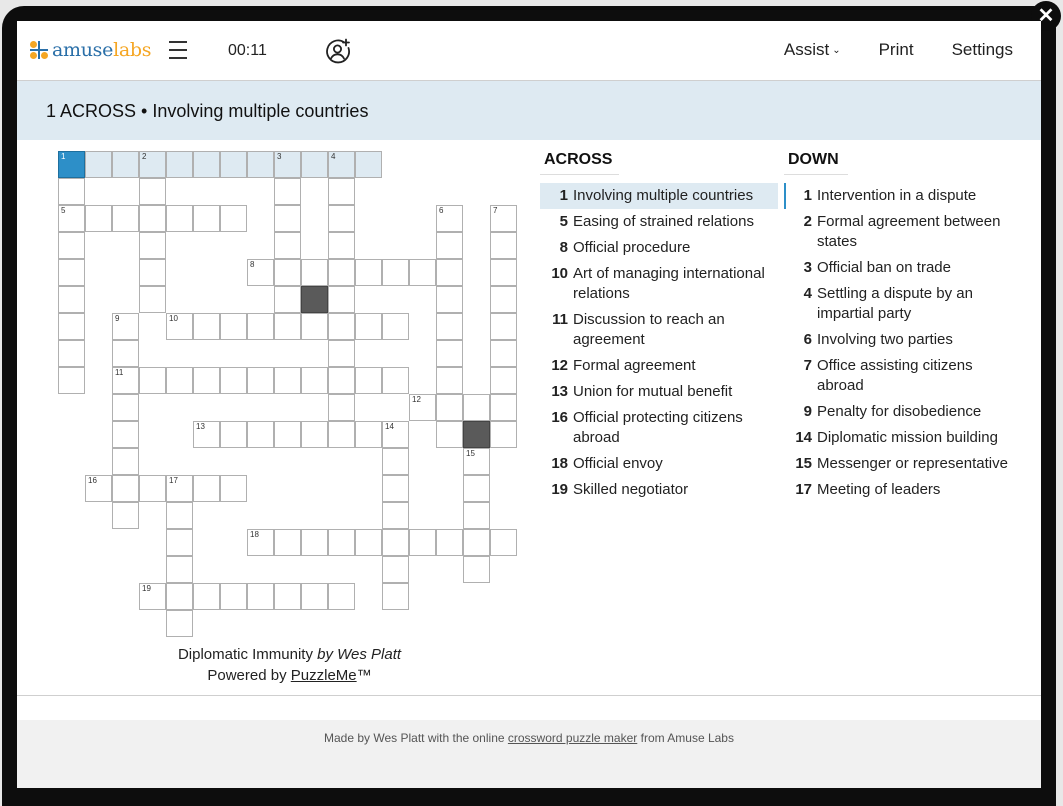 The width and height of the screenshot is (1063, 806). Describe the element at coordinates (152, 164) in the screenshot. I see `grid-cell: 2` at that location.